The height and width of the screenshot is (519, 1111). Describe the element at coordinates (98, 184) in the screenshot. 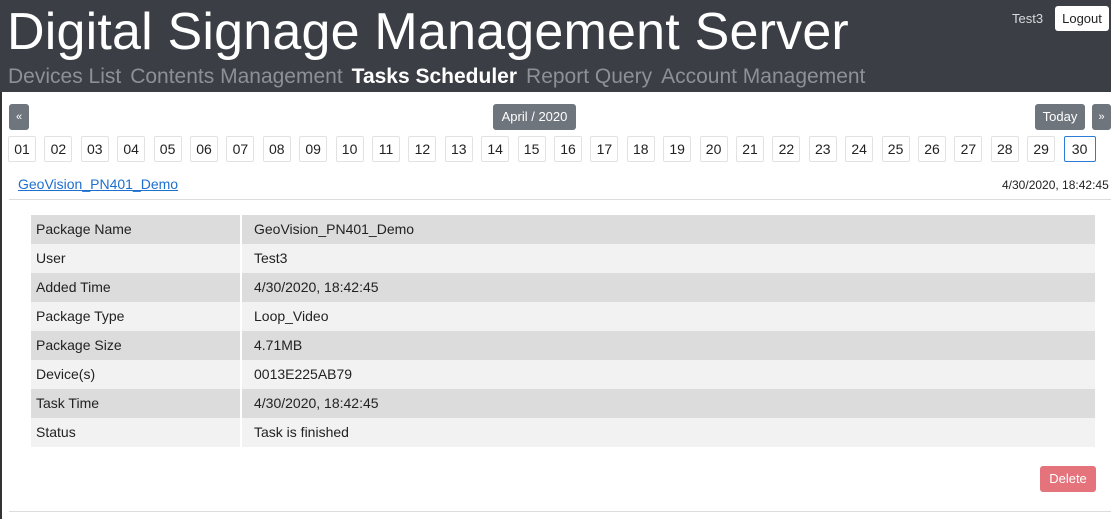

I see `task-name-link: GeoVision_PN401_Demo` at that location.